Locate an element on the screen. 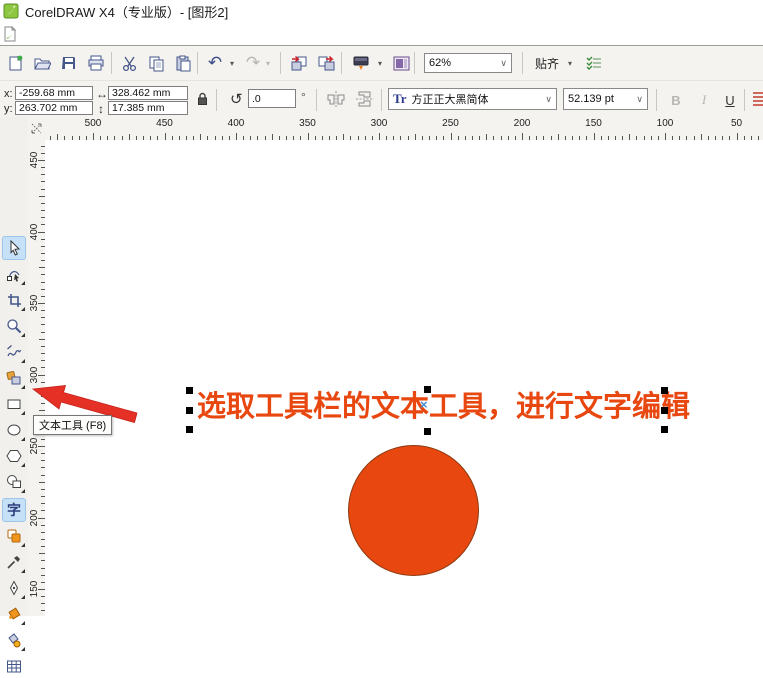 Image resolution: width=763 pixels, height=678 pixels. export-button is located at coordinates (326, 63).